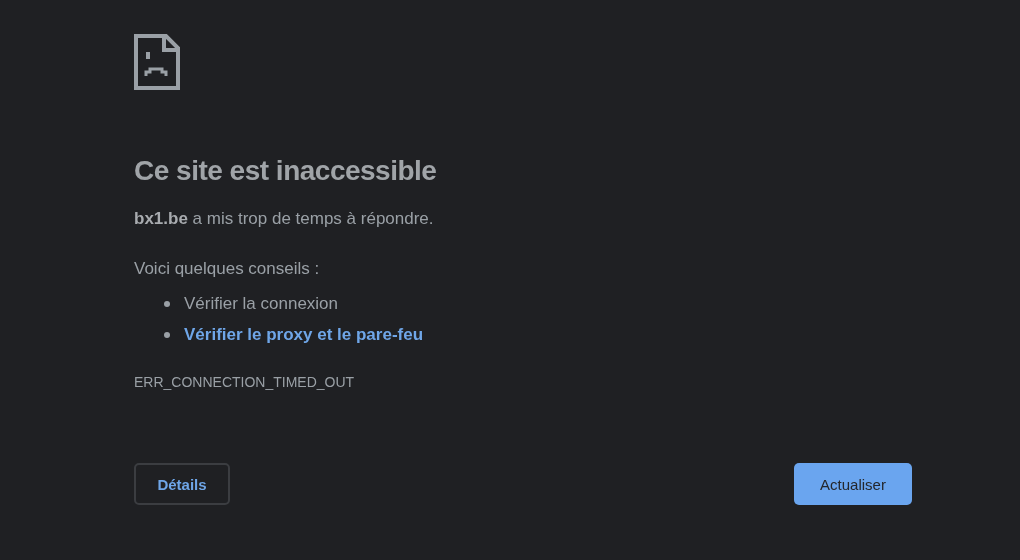  What do you see at coordinates (284, 219) in the screenshot?
I see `error-message: bx1.be a mis trop de temps à répondre.` at bounding box center [284, 219].